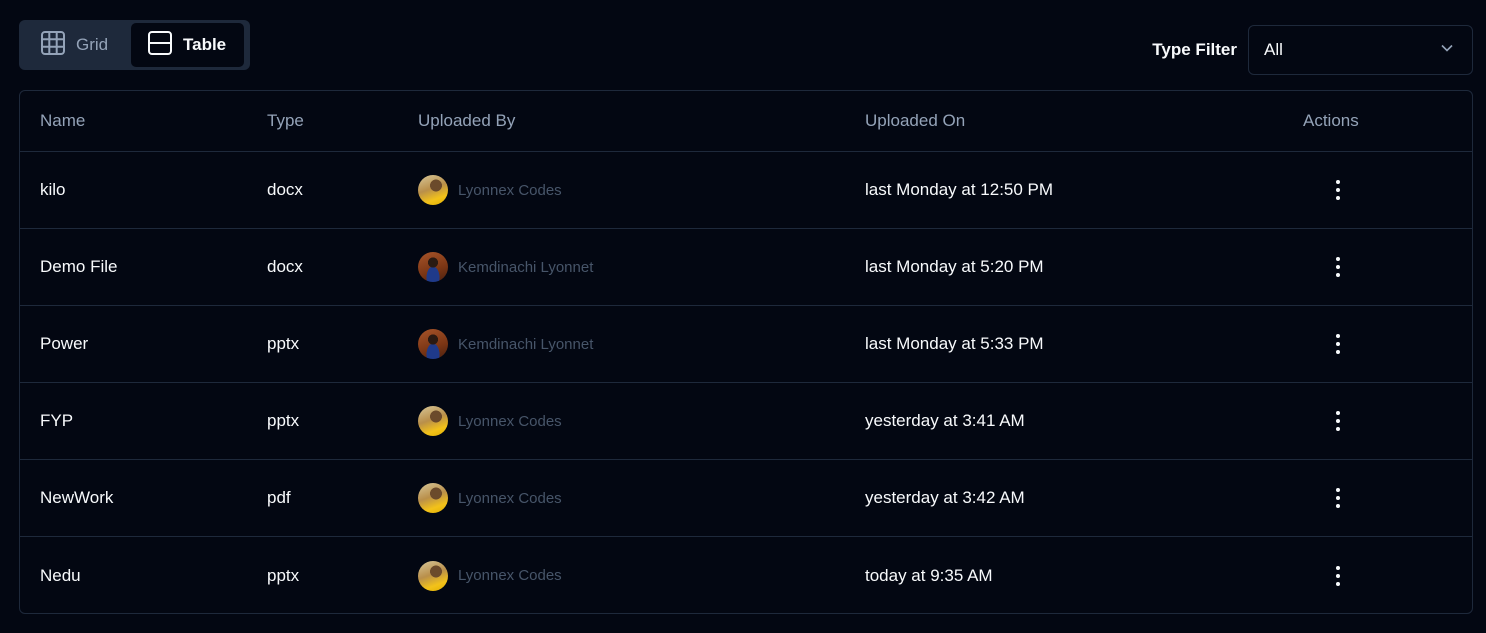 The width and height of the screenshot is (1486, 633). What do you see at coordinates (53, 189) in the screenshot?
I see `file-name: kilo` at bounding box center [53, 189].